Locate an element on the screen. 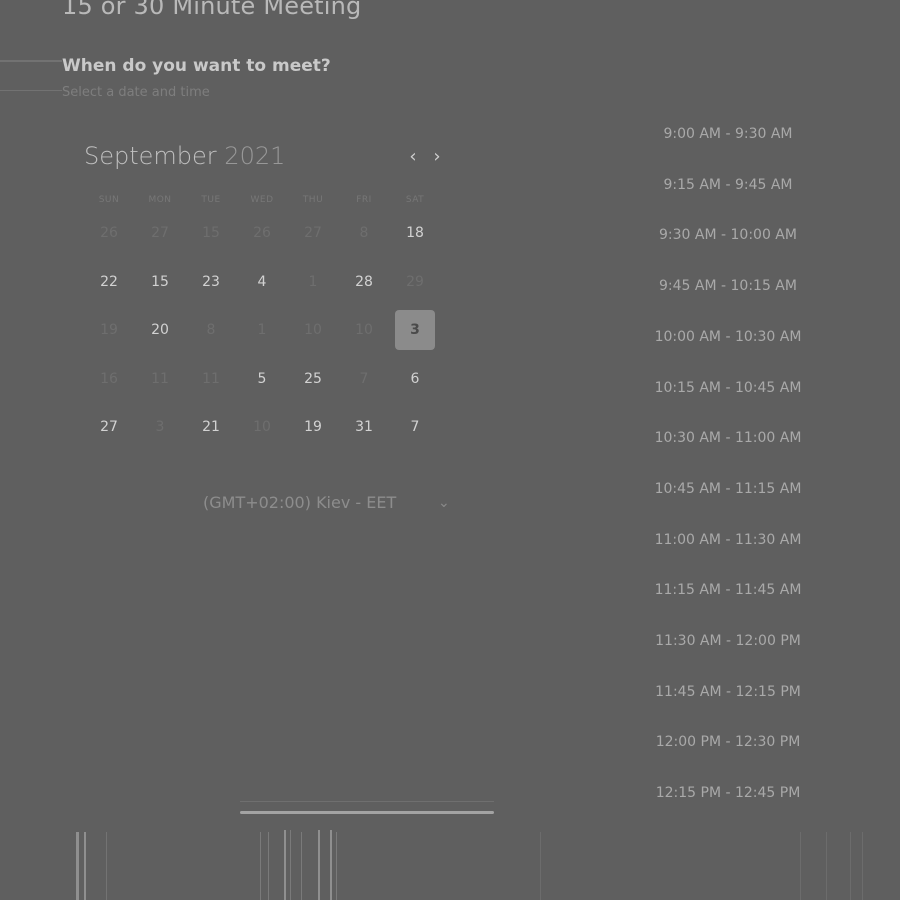 The image size is (900, 900). calendar-day: 23 is located at coordinates (211, 282).